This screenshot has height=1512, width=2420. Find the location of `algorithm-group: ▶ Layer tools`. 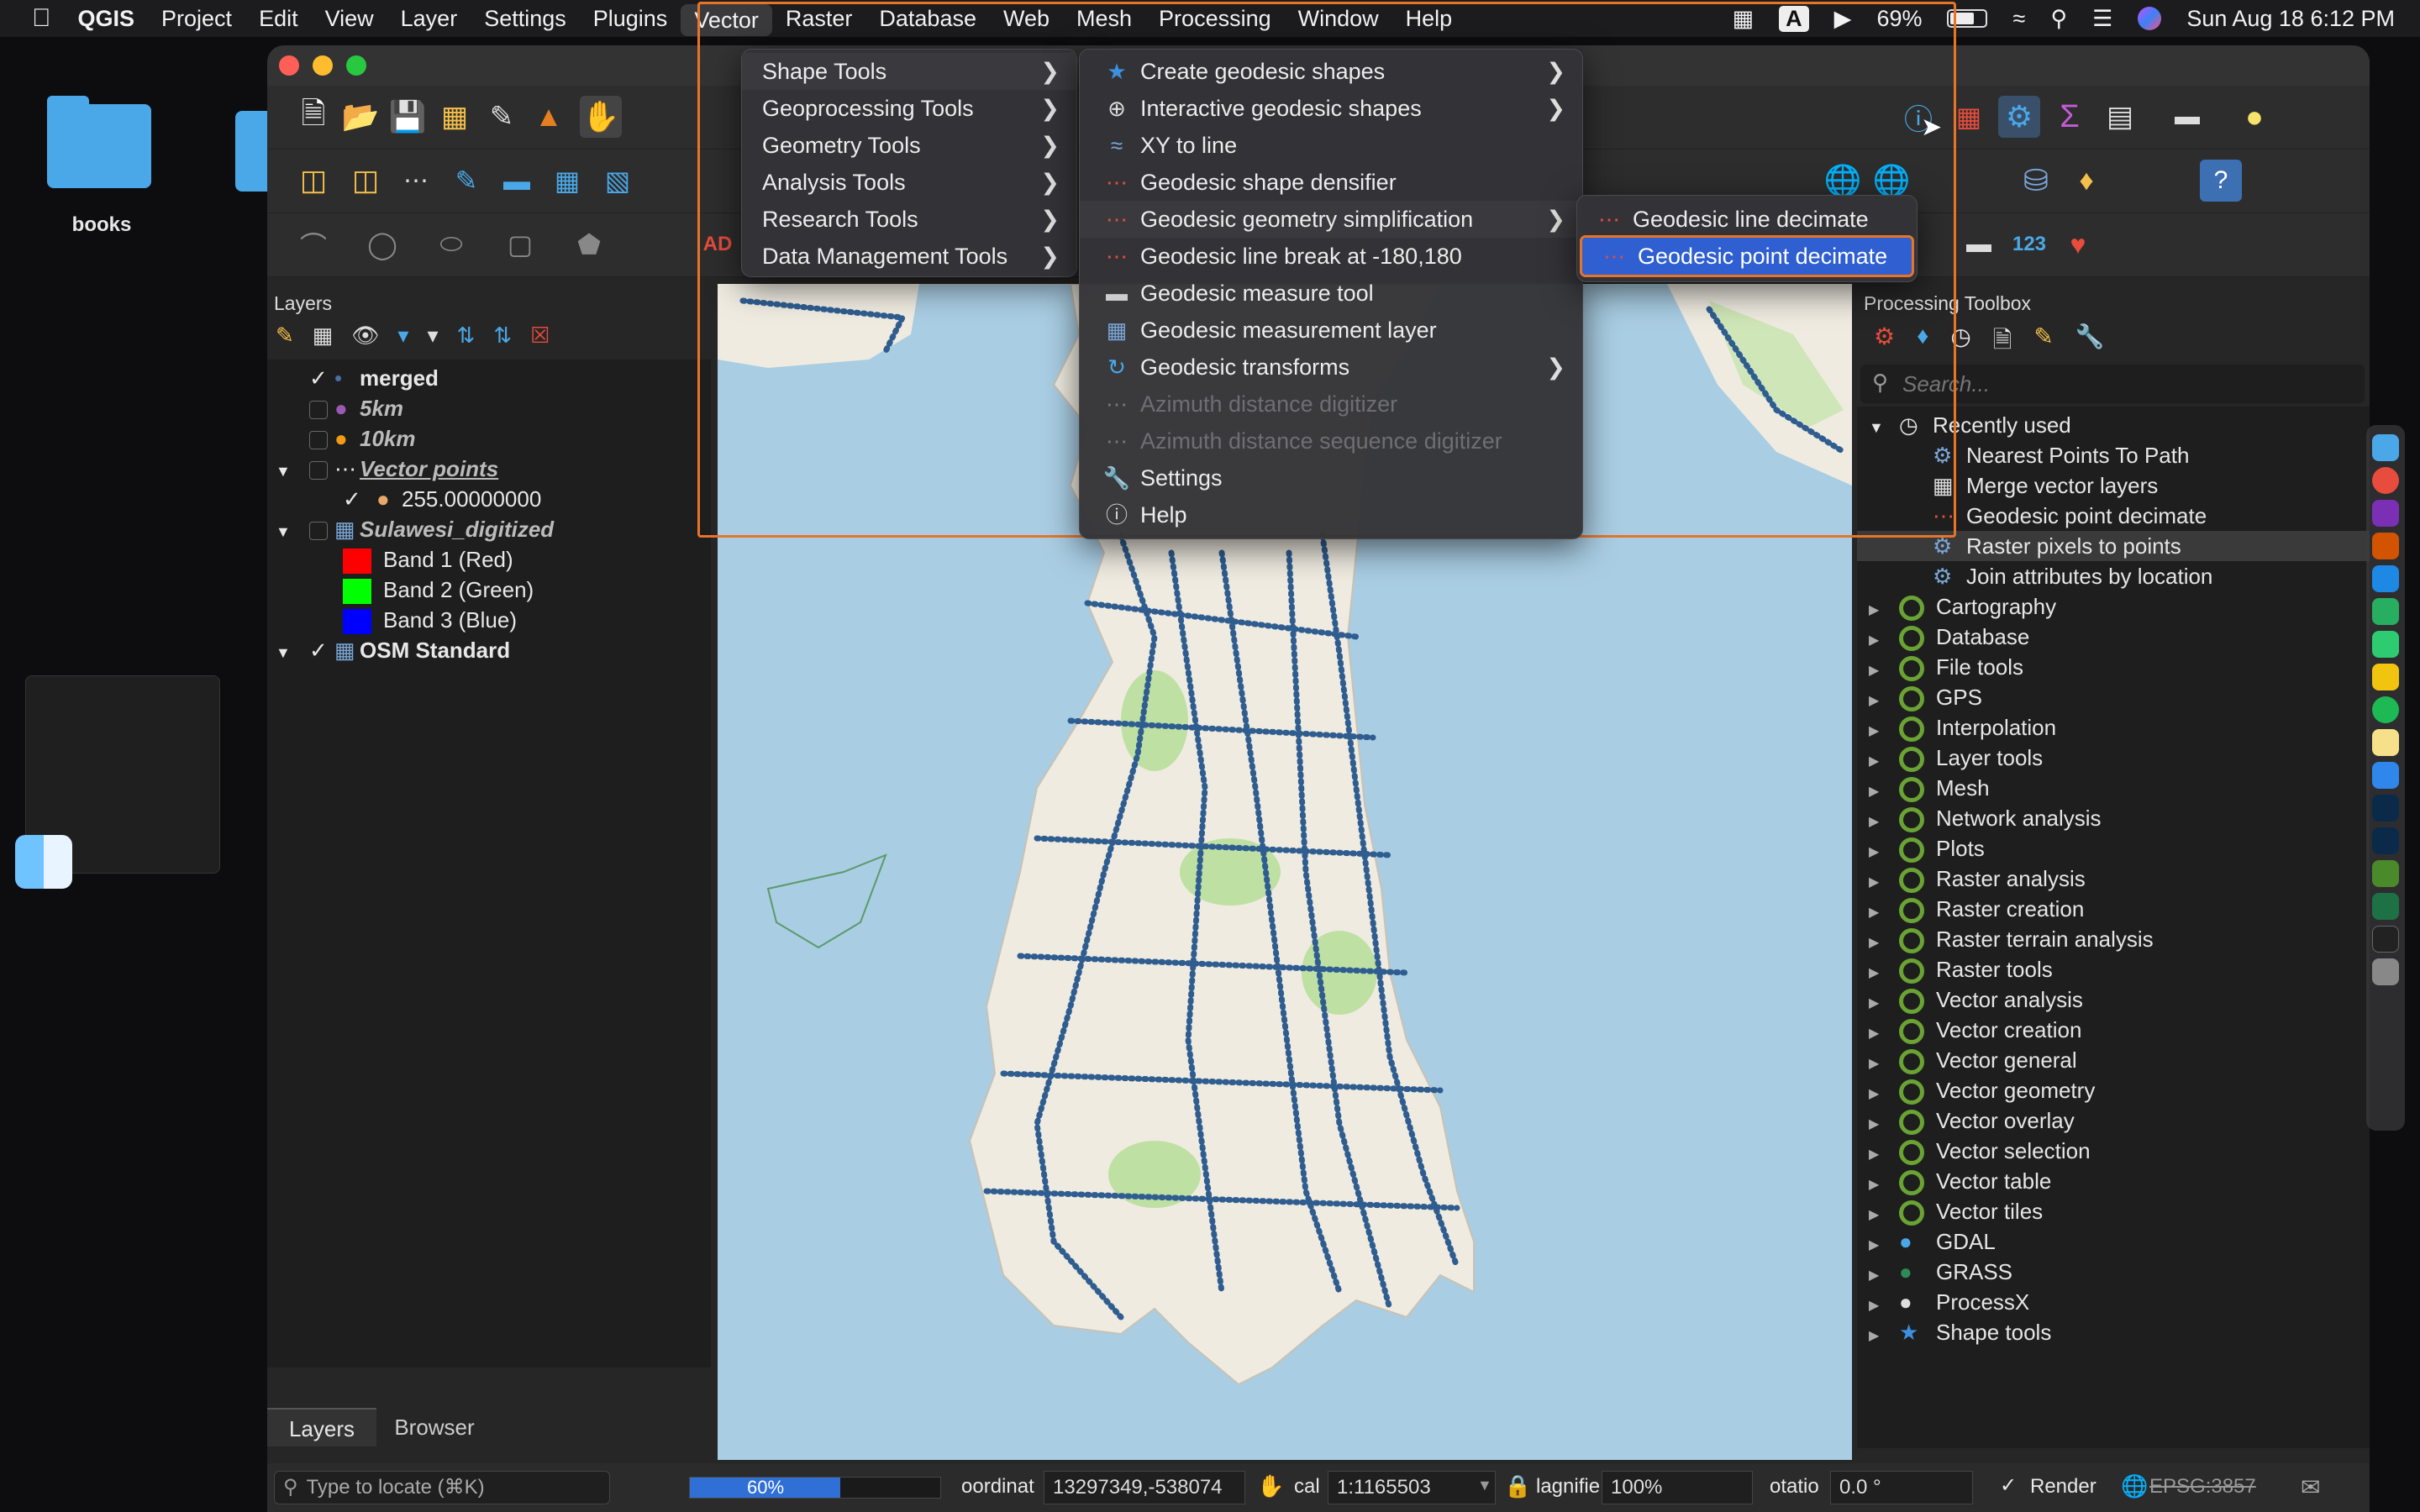

algorithm-group: ▶ Layer tools is located at coordinates (1956, 758).